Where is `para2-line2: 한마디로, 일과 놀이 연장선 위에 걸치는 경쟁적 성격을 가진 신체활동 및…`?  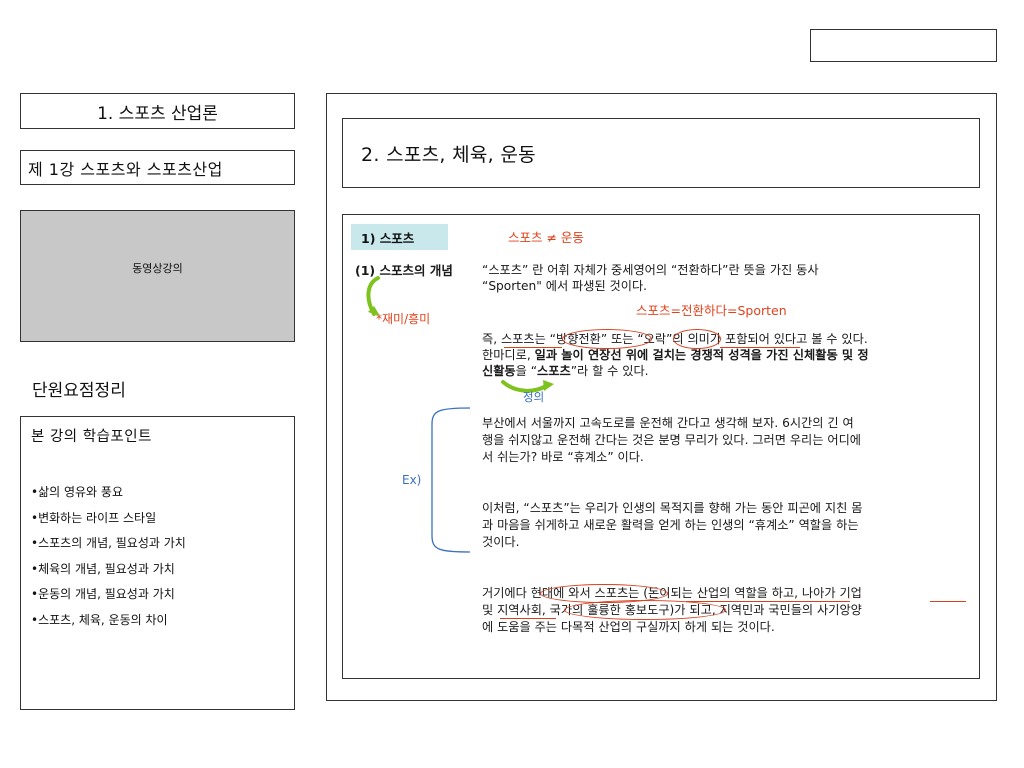
para2-line2: 한마디로, 일과 놀이 연장선 위에 걸치는 경쟁적 성격을 가진 신체활동 및… is located at coordinates (675, 355).